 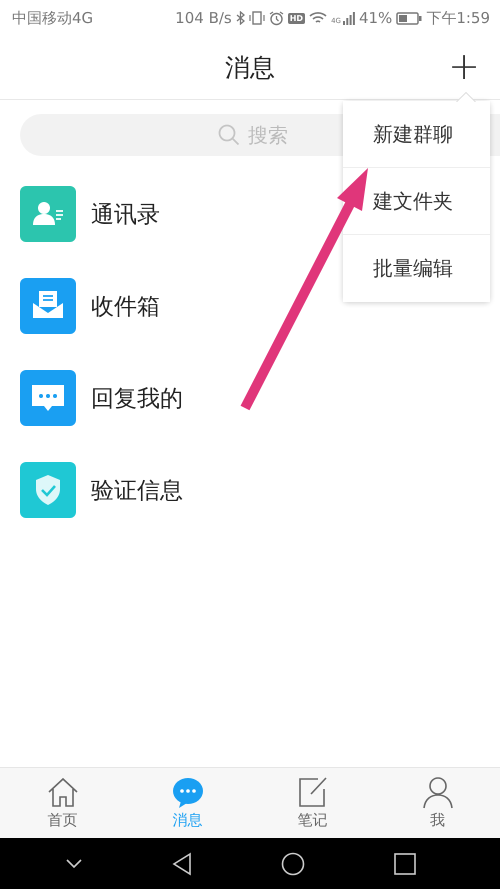 I want to click on menu-item: 新建群聊, so click(x=416, y=134).